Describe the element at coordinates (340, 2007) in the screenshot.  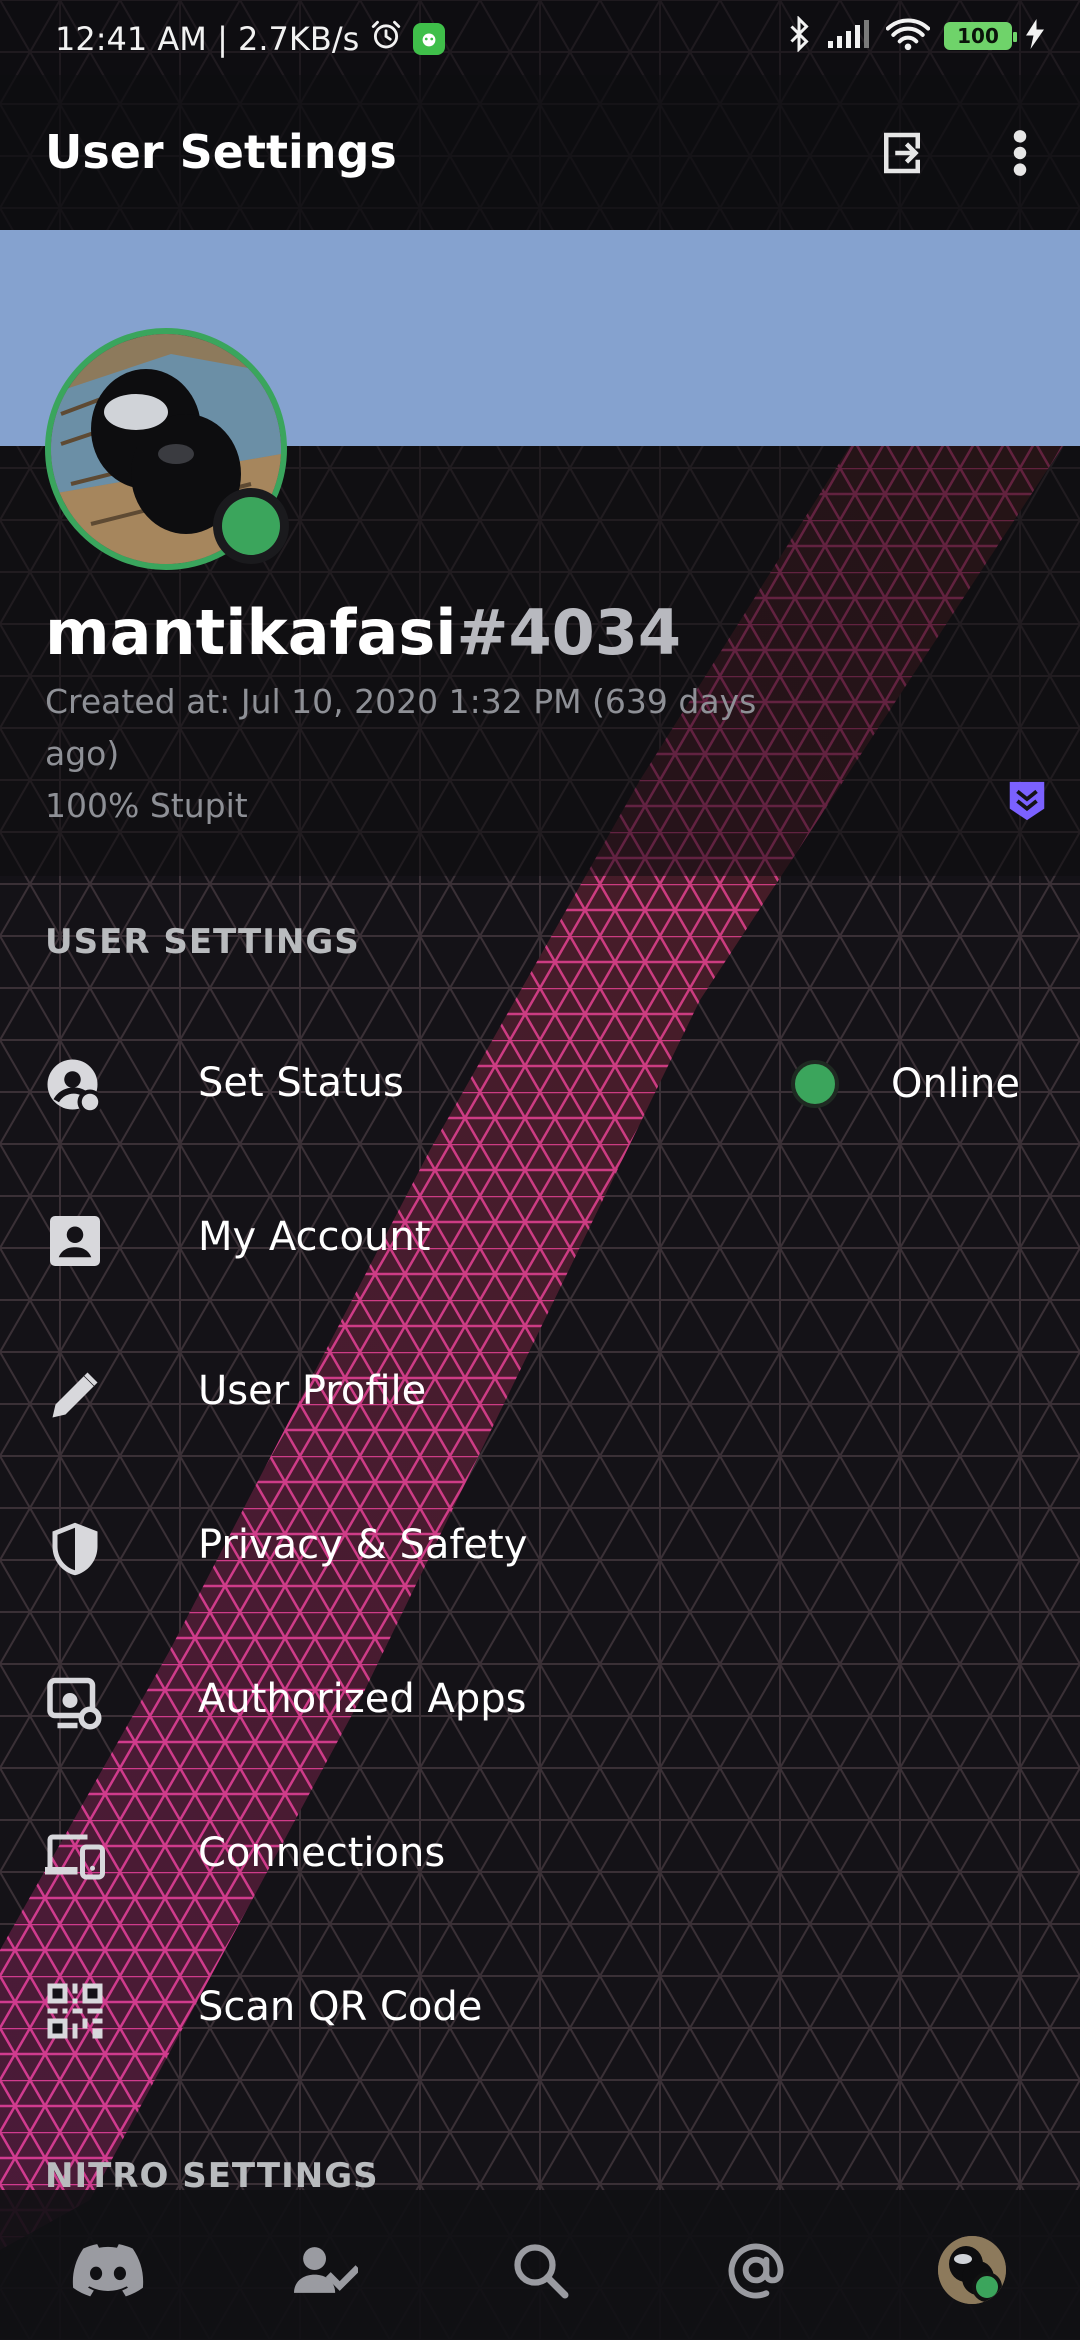
I see `menu-label: Scan QR Code` at that location.